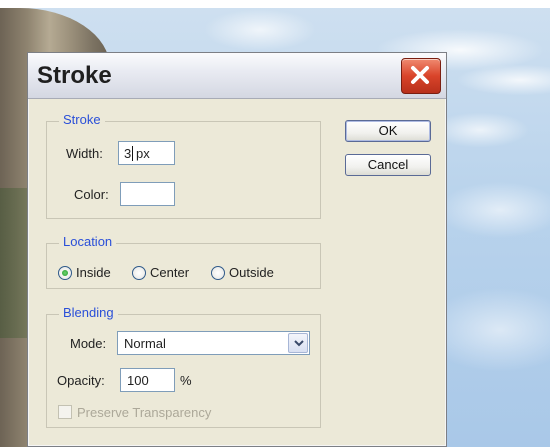 Image resolution: width=550 pixels, height=447 pixels. What do you see at coordinates (74, 75) in the screenshot?
I see `dialog-title: Stroke` at bounding box center [74, 75].